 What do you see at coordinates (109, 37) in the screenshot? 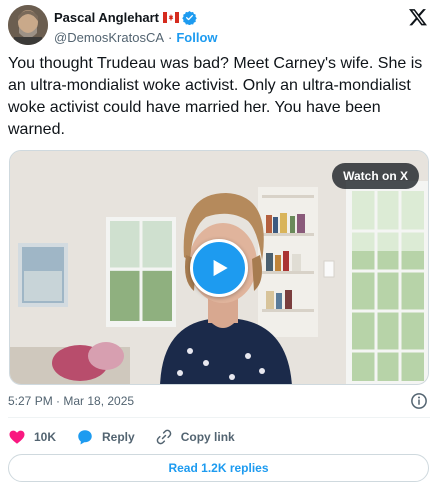
I see `author-handle: @DemosKratosCA` at bounding box center [109, 37].